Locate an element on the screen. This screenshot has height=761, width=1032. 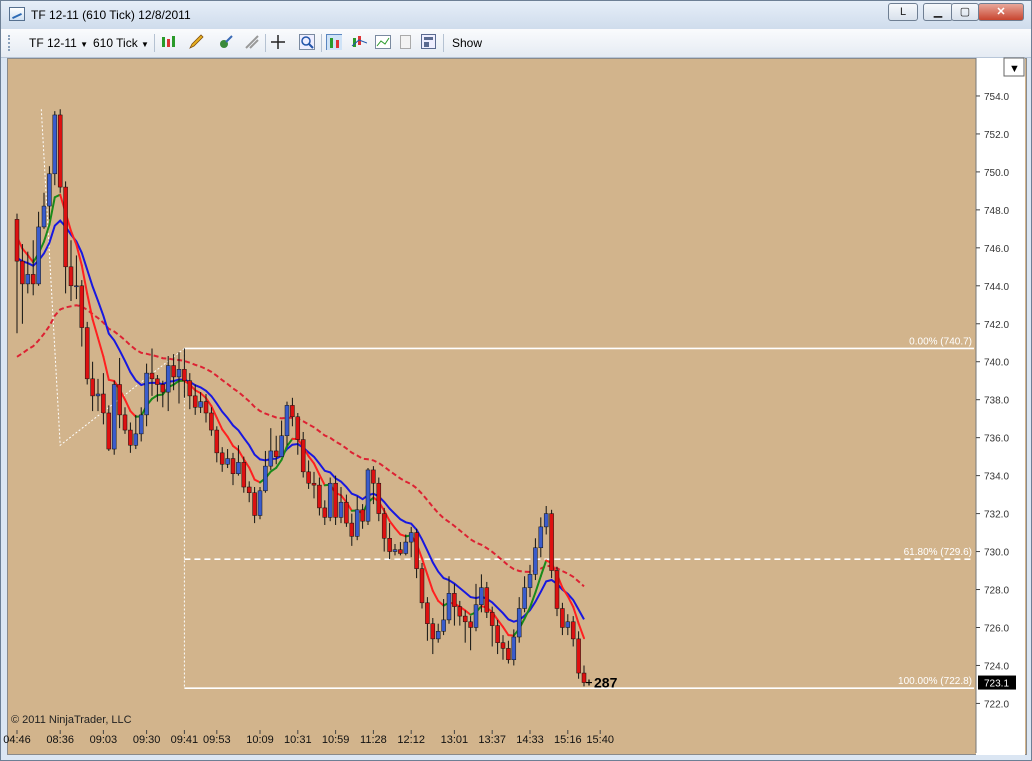
x-tick-label: 12:12 is located at coordinates (411, 740).